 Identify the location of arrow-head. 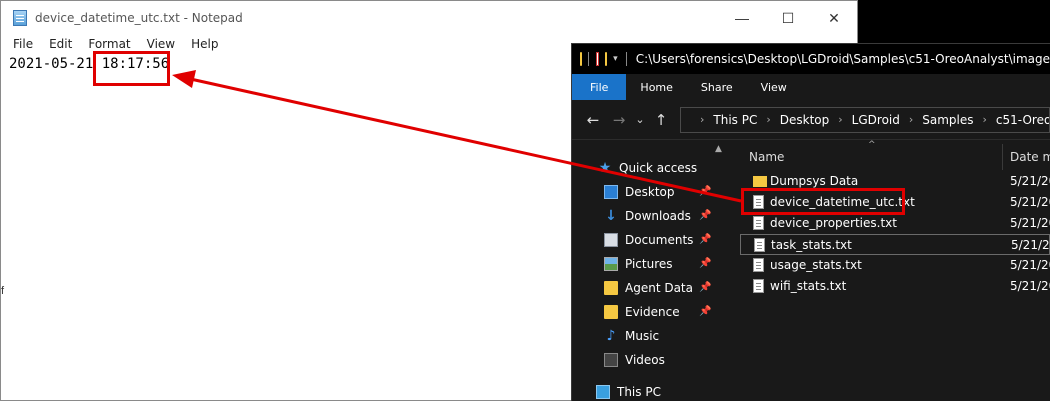
(184, 79).